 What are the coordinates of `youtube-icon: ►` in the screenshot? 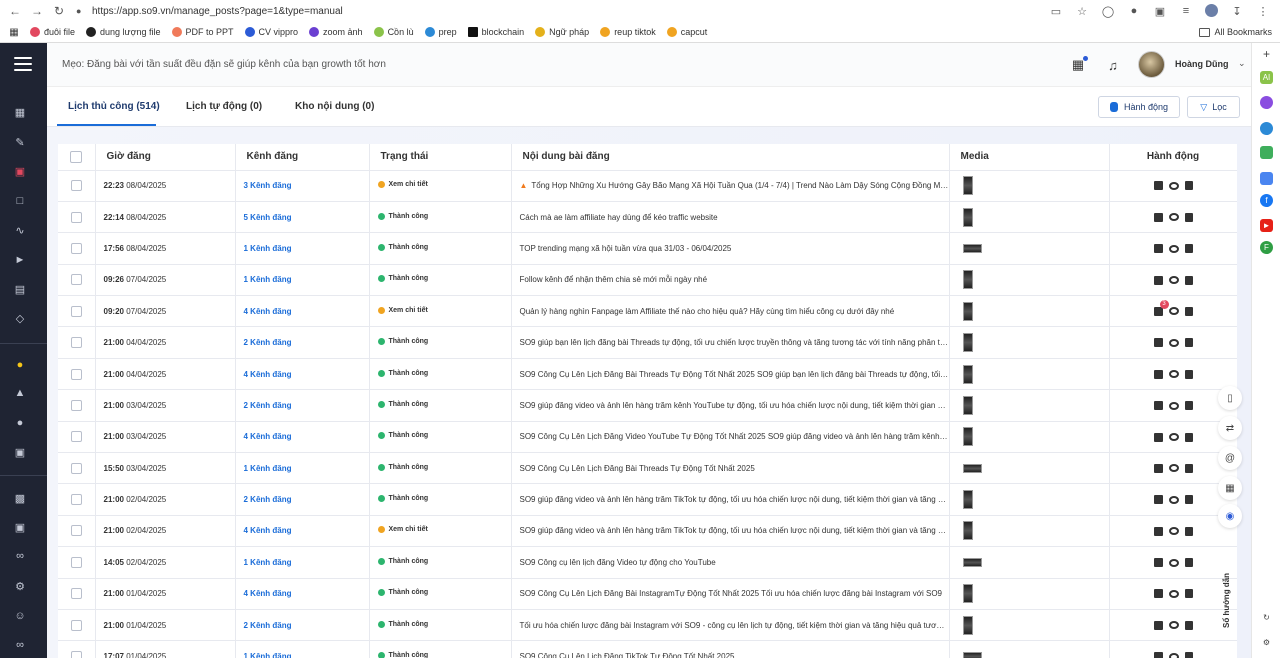 It's located at (1266, 225).